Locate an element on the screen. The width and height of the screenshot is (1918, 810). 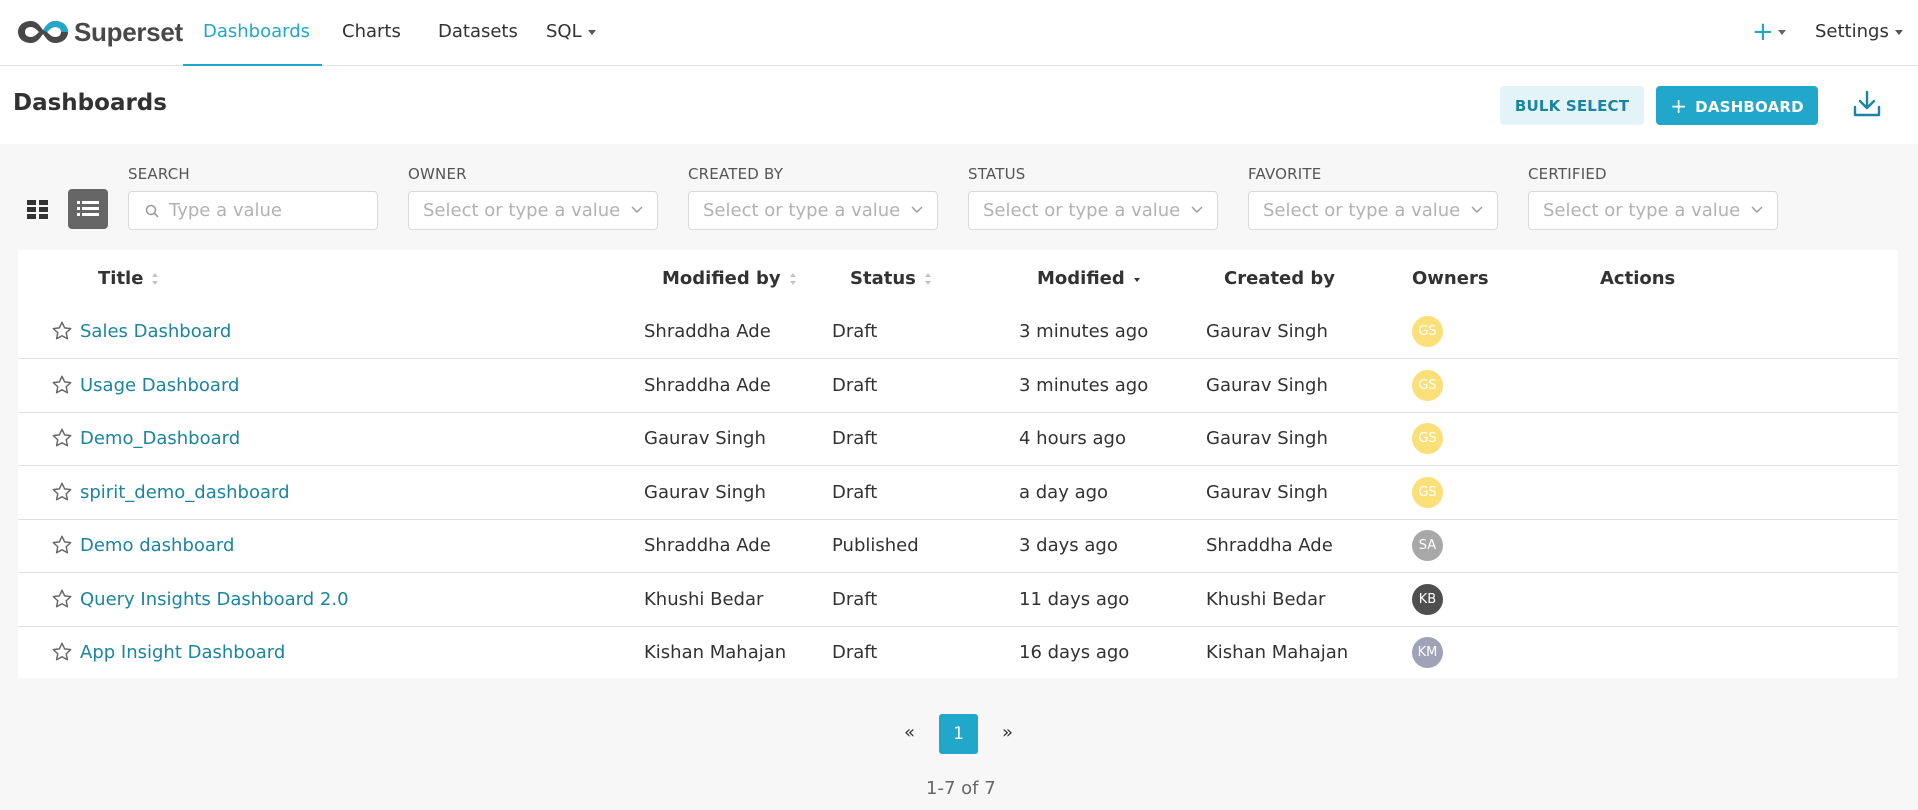
pagination-next: » is located at coordinates (1007, 732).